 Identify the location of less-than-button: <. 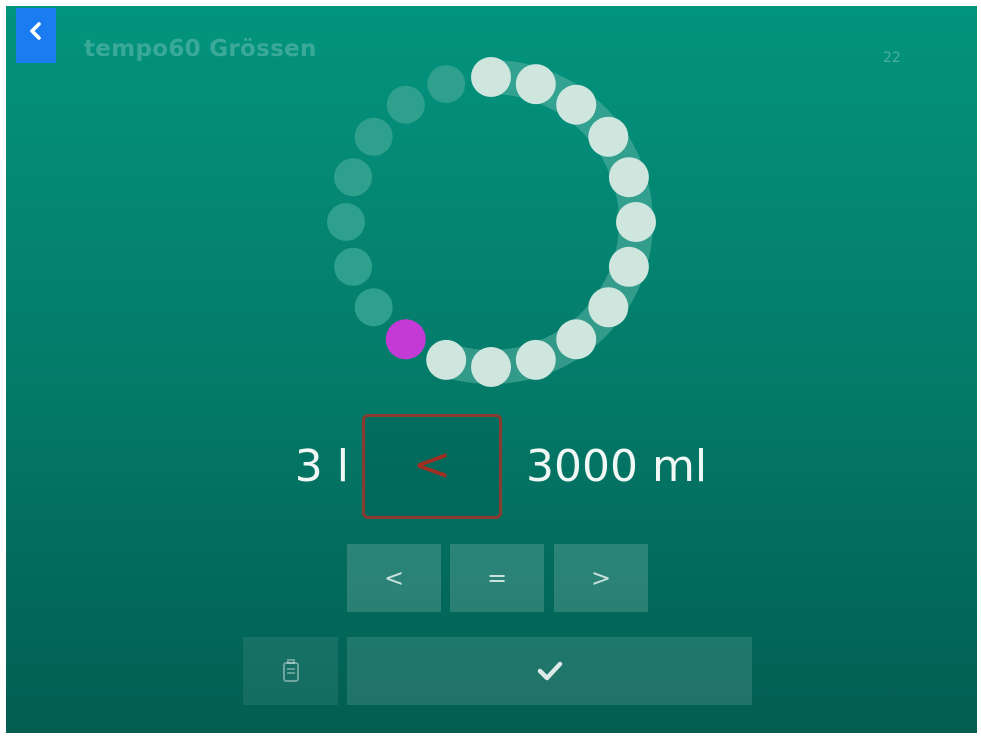
(394, 578).